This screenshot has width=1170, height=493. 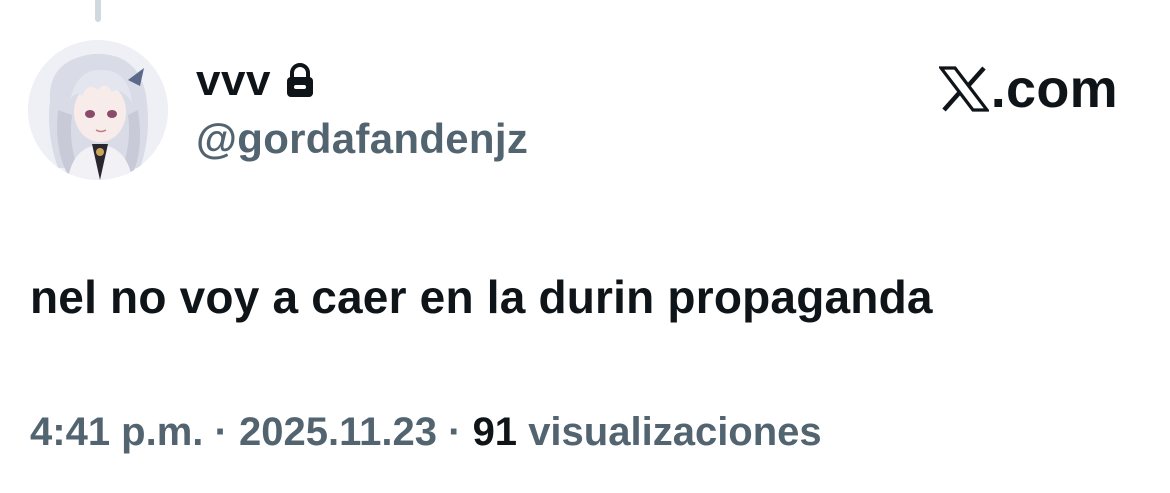 I want to click on thread-connector-line, so click(x=98, y=11).